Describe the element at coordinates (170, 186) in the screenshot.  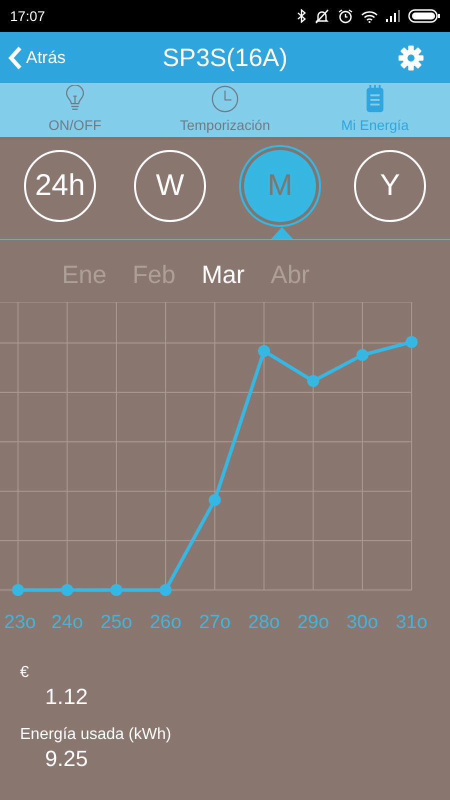
I see `period-button: W` at that location.